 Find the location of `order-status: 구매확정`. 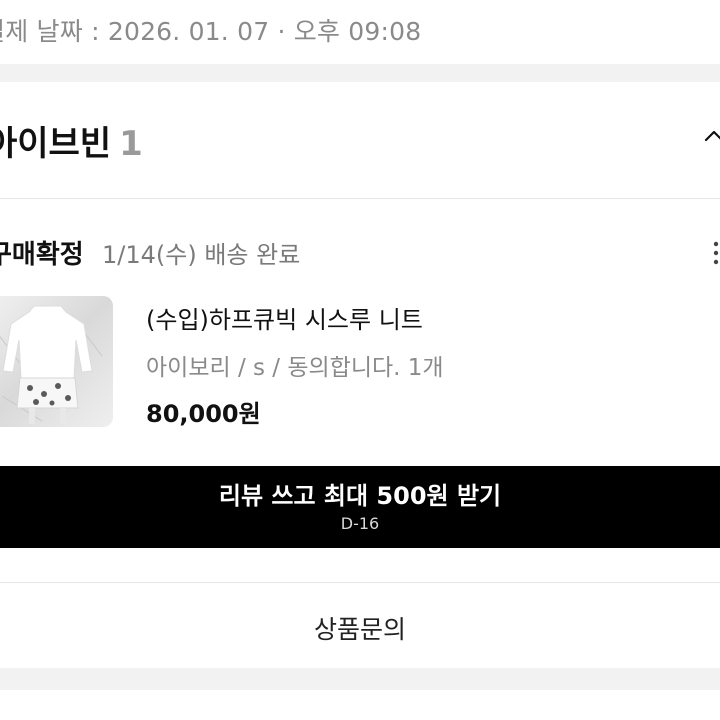

order-status: 구매확정 is located at coordinates (42, 255).